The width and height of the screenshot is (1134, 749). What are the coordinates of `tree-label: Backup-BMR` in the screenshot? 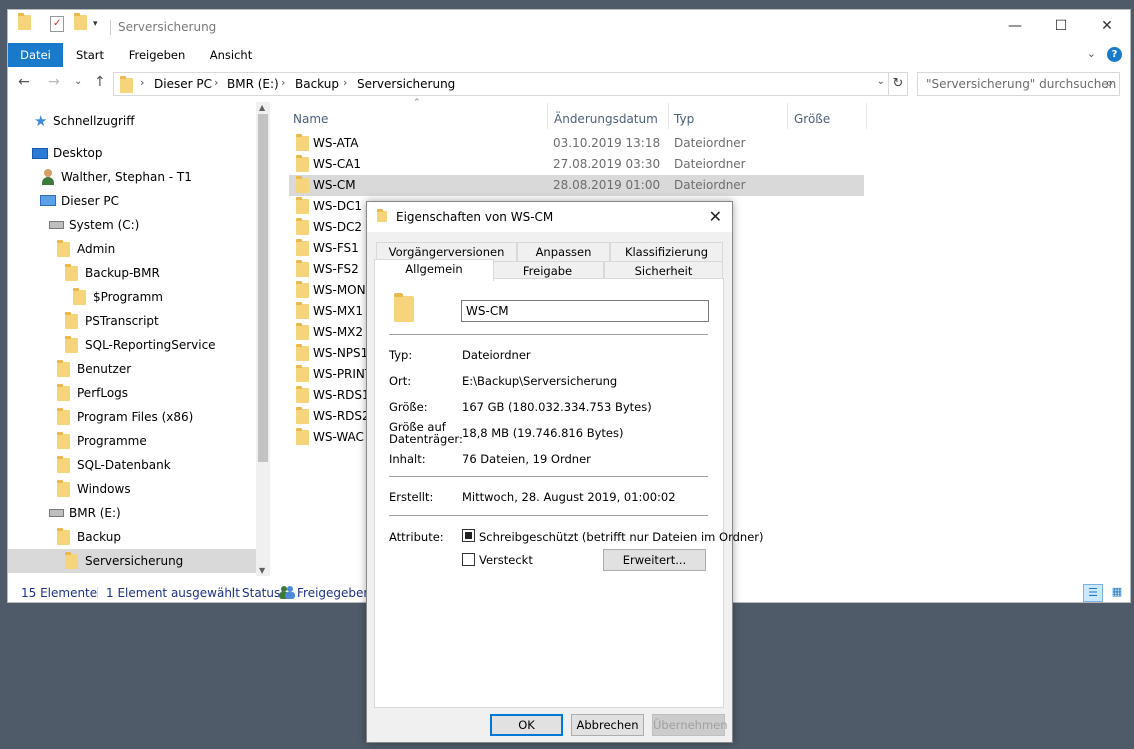 It's located at (122, 273).